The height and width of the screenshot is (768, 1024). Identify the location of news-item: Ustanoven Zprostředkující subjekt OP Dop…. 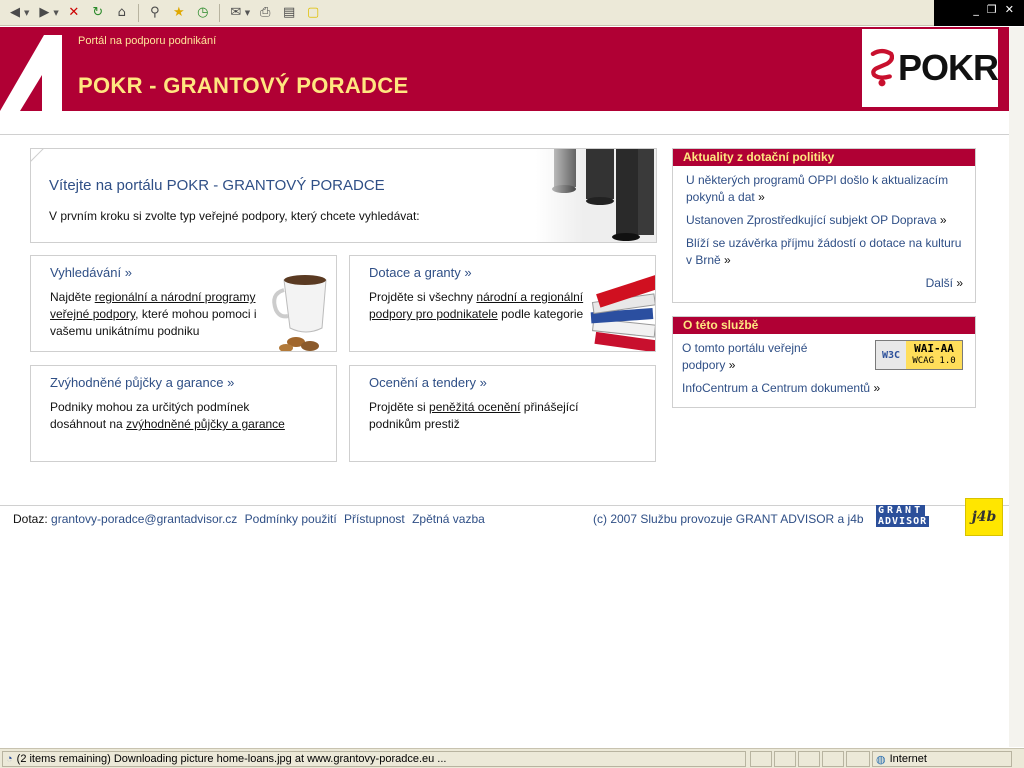
(824, 220).